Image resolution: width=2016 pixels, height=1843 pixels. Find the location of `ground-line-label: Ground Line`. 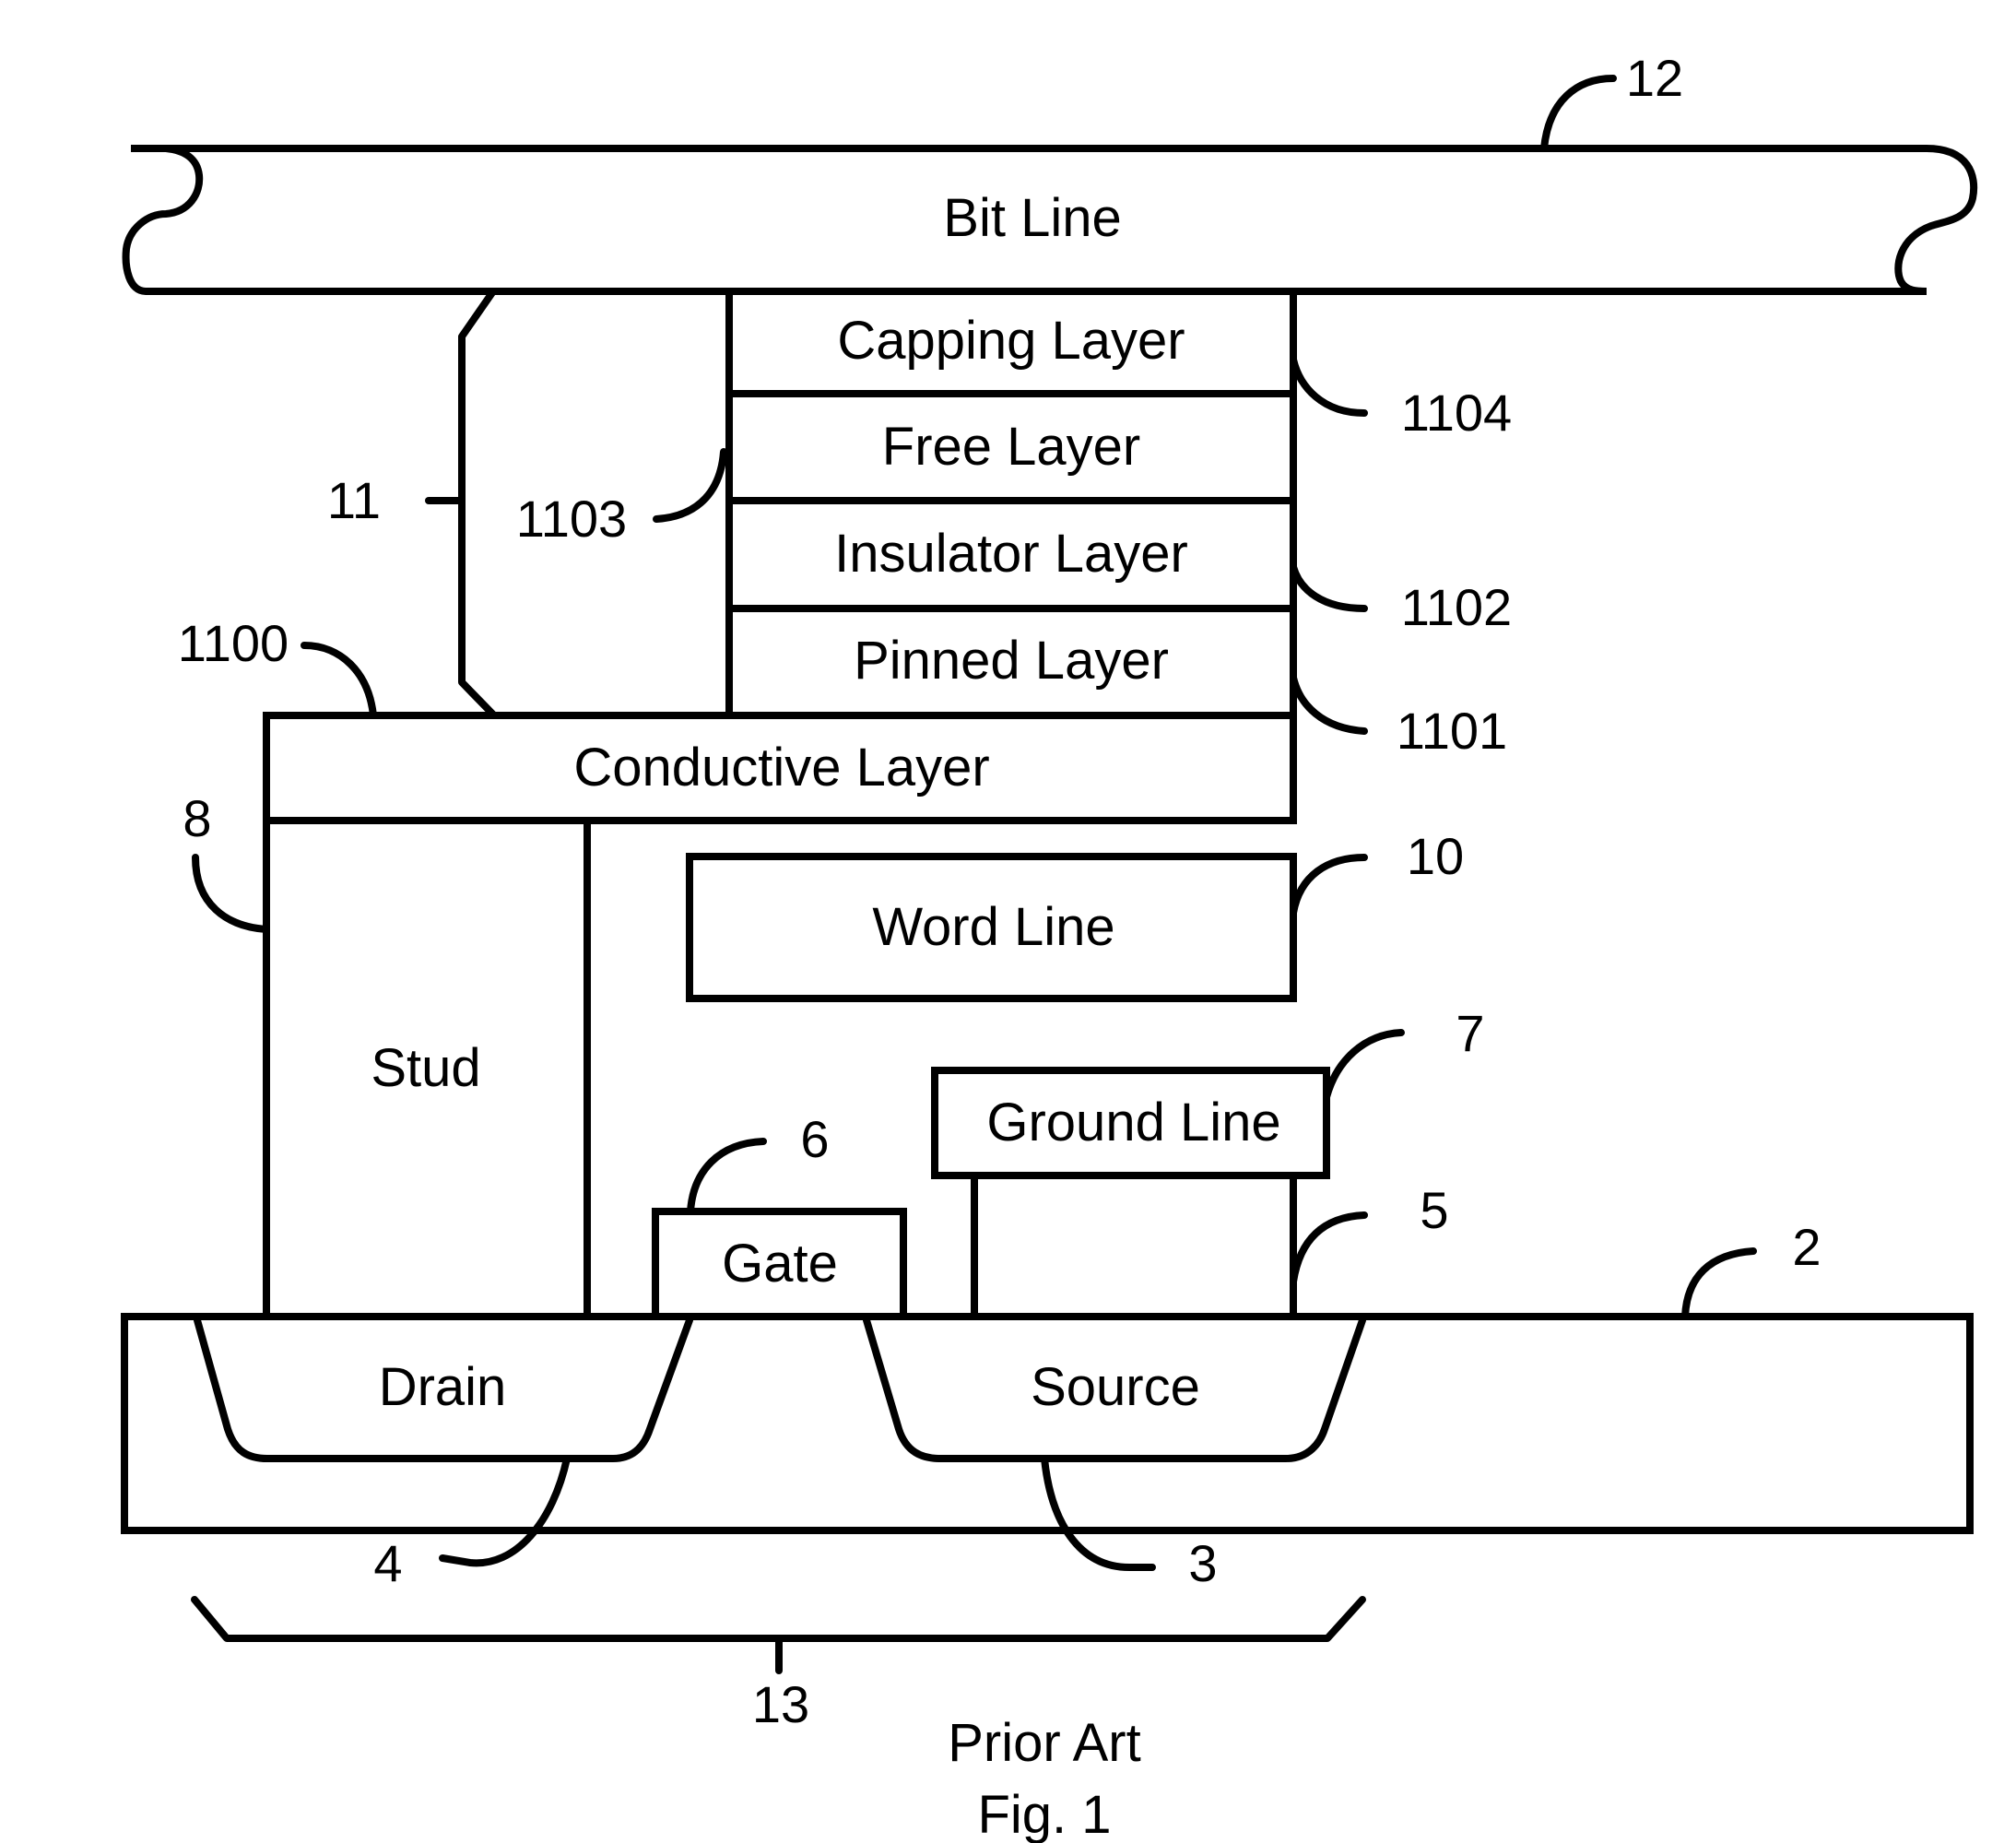

ground-line-label: Ground Line is located at coordinates (1133, 1122).